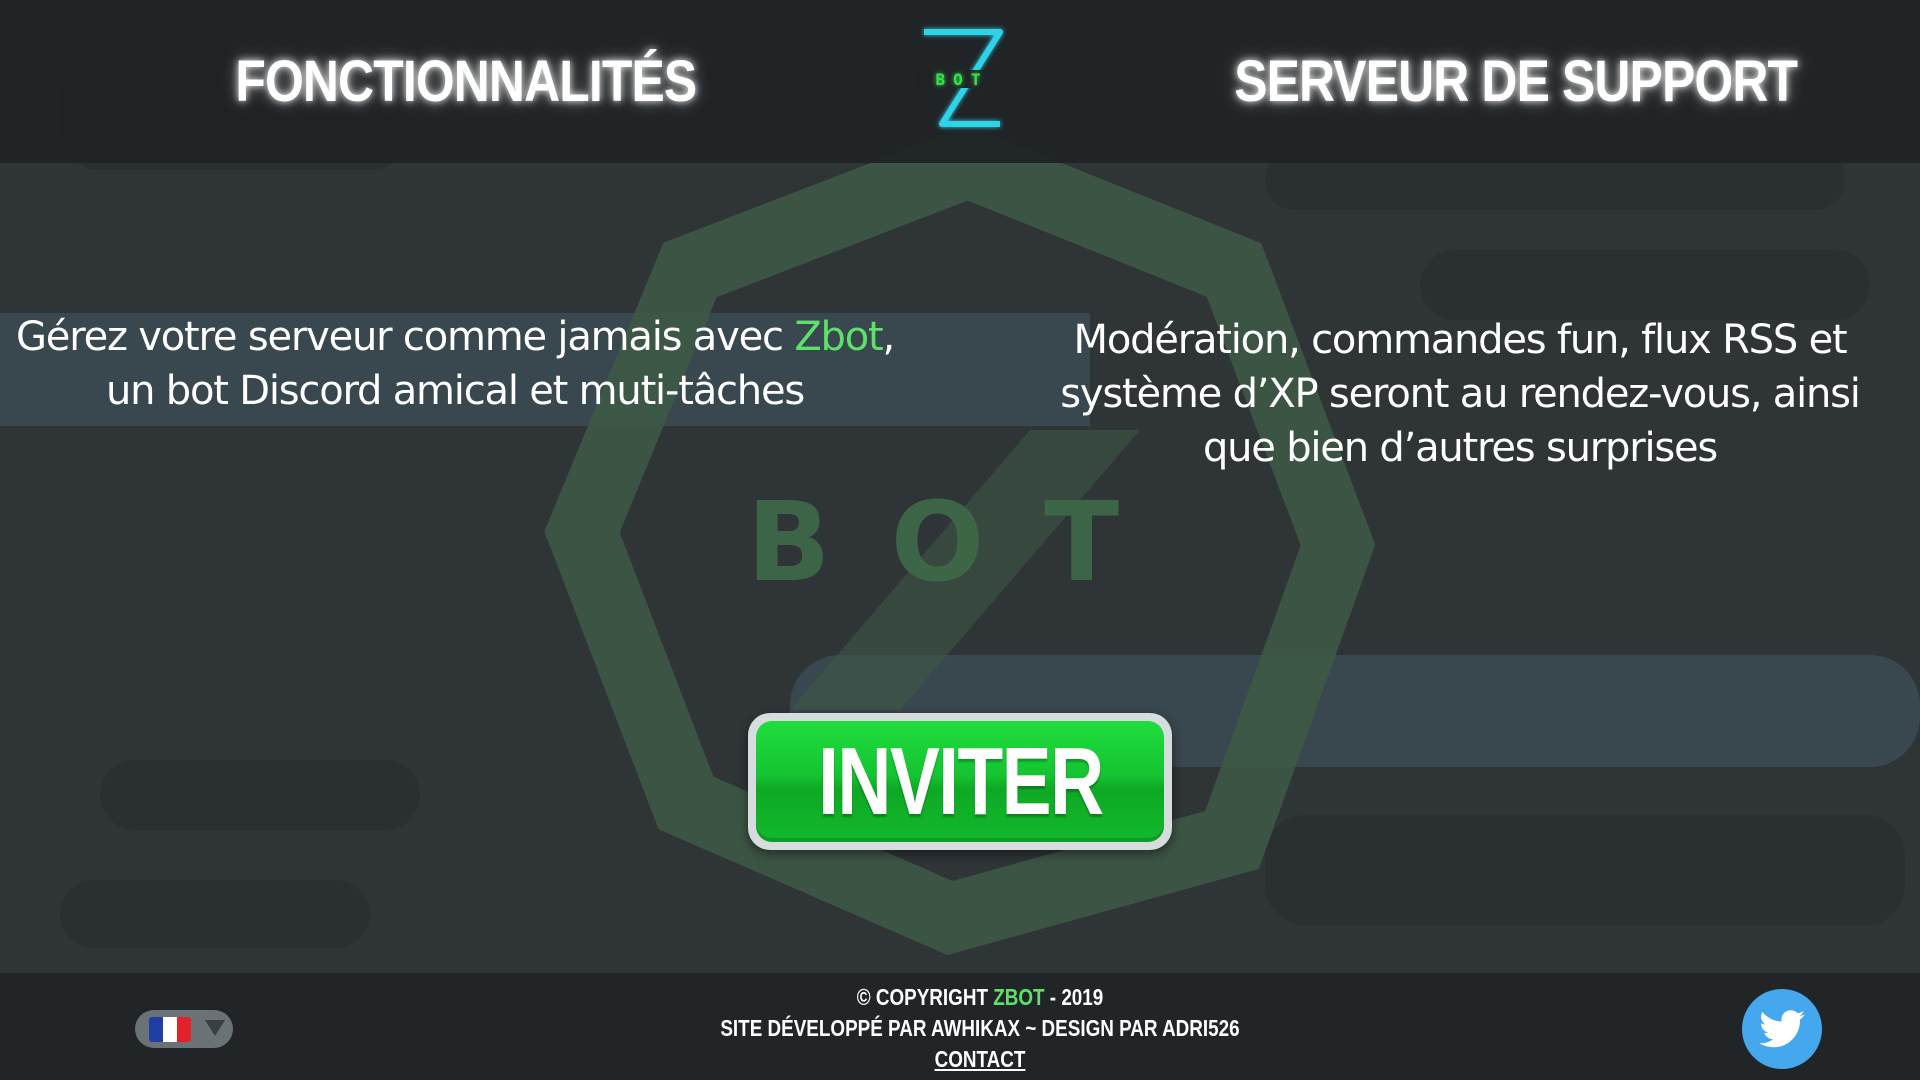 The width and height of the screenshot is (1920, 1080). I want to click on nav-features-link: Fonctionnalités, so click(466, 81).